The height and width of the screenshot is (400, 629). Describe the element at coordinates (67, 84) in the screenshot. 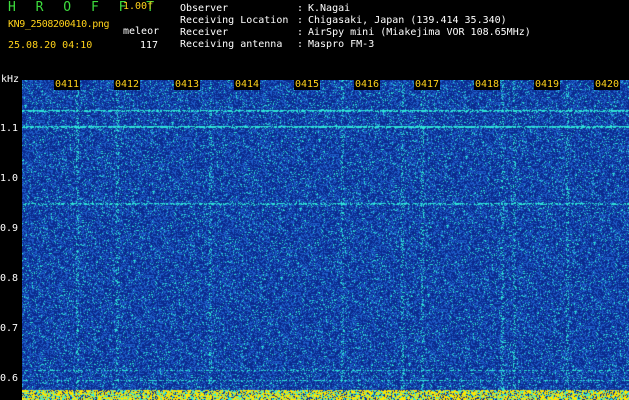

I see `time-label: 0411` at that location.